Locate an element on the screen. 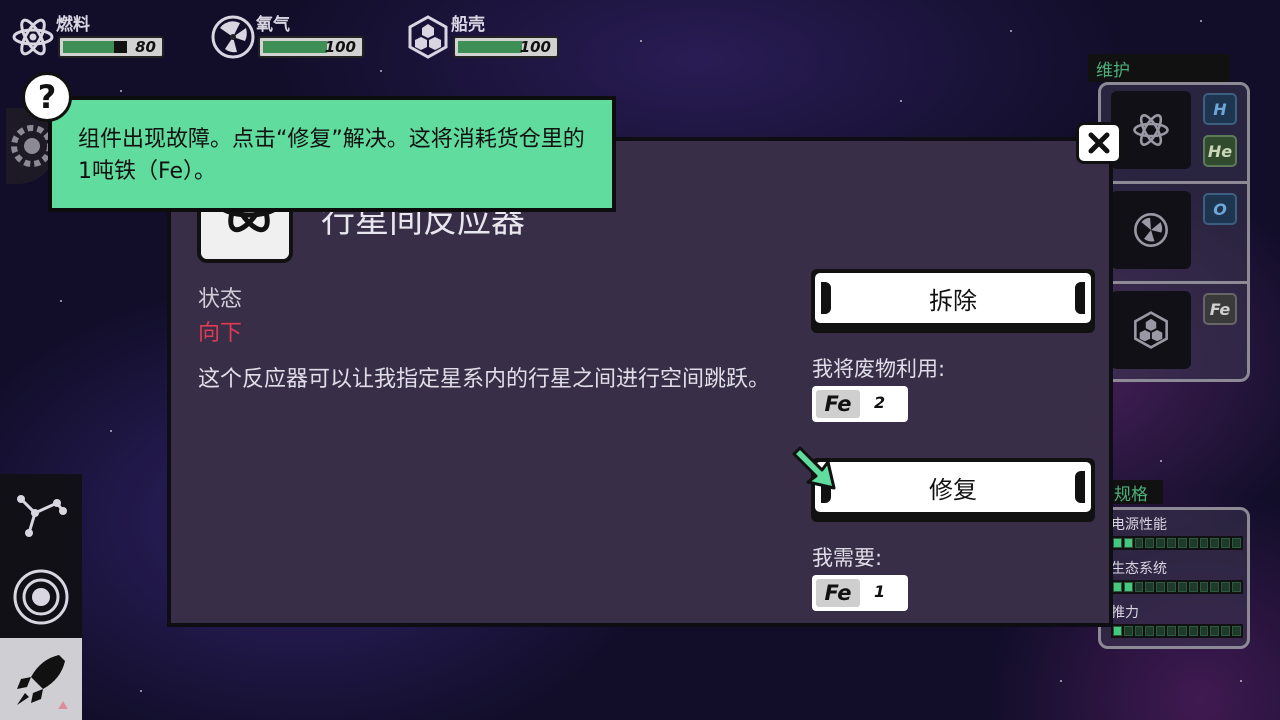 This screenshot has width=1280, height=720. stat-hull: 船壳 100 is located at coordinates (485, 35).